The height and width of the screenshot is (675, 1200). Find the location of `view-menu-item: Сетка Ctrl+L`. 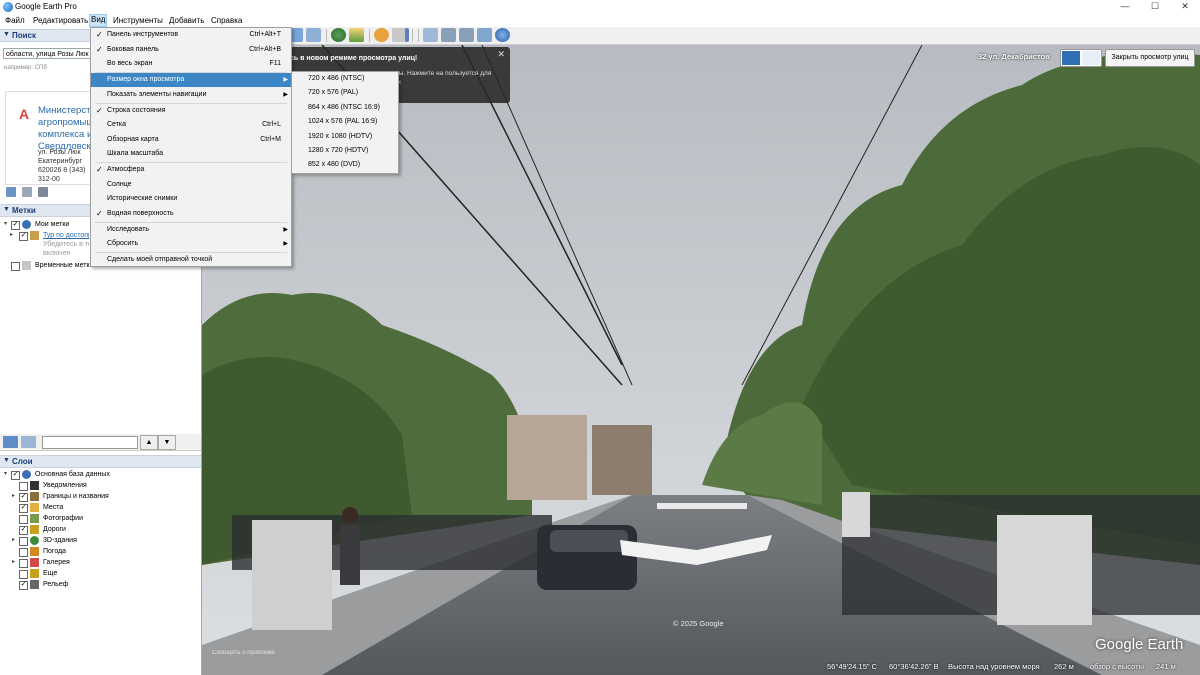

view-menu-item: Сетка Ctrl+L is located at coordinates (191, 125).